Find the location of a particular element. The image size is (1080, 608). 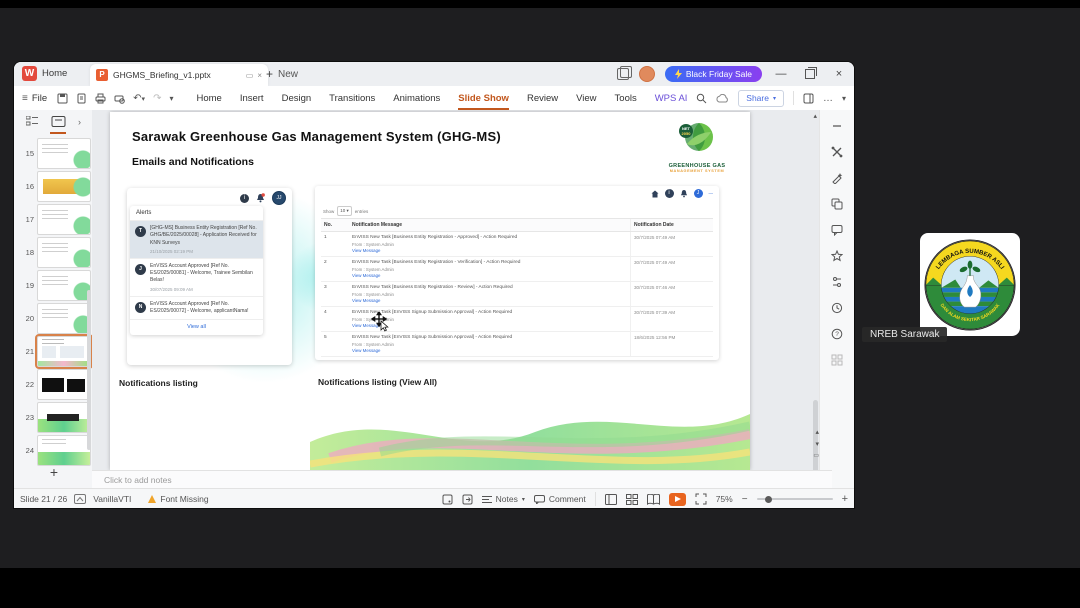

apps-grid-icon is located at coordinates (837, 360).